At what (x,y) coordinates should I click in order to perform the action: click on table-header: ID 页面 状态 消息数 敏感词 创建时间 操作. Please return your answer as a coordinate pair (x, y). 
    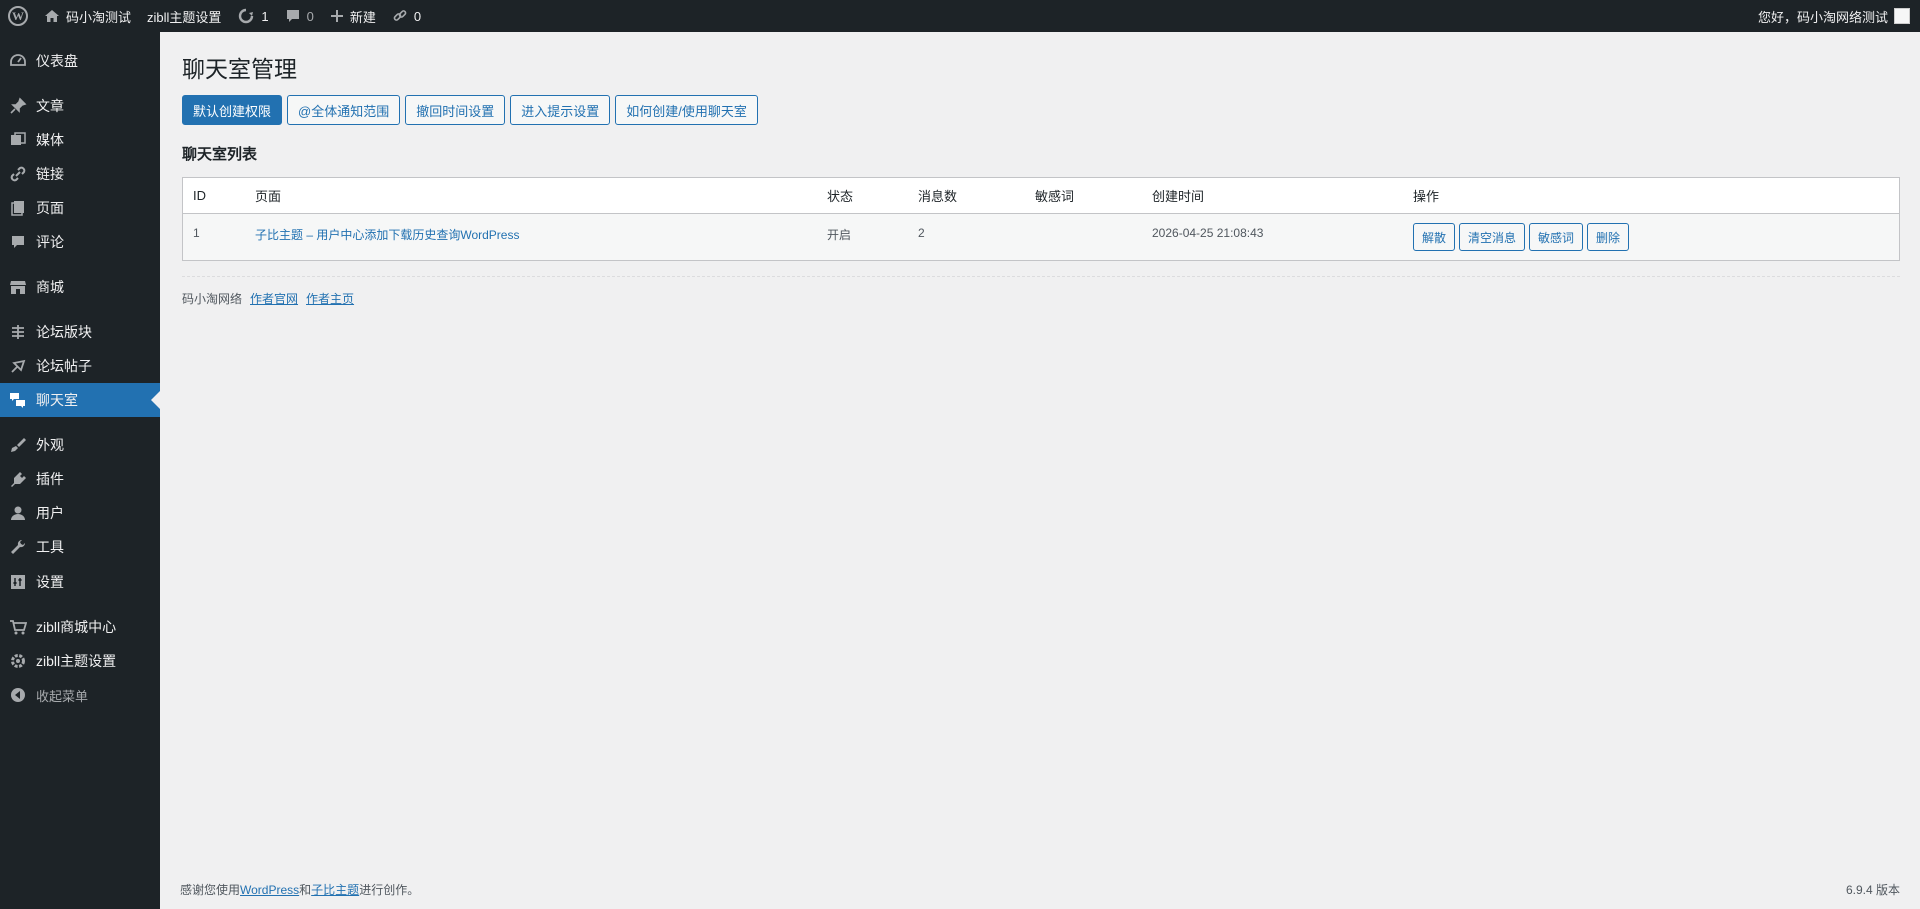
    Looking at the image, I should click on (1041, 196).